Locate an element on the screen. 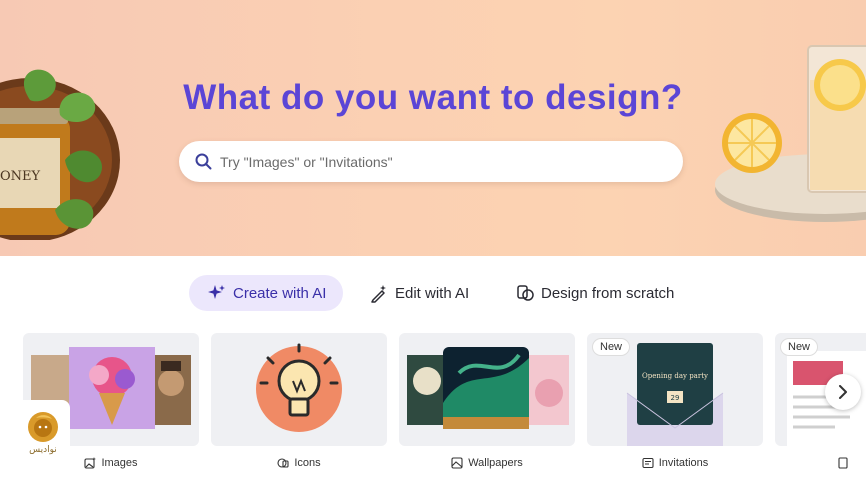  card-label-invitations: Invitations is located at coordinates (675, 463).